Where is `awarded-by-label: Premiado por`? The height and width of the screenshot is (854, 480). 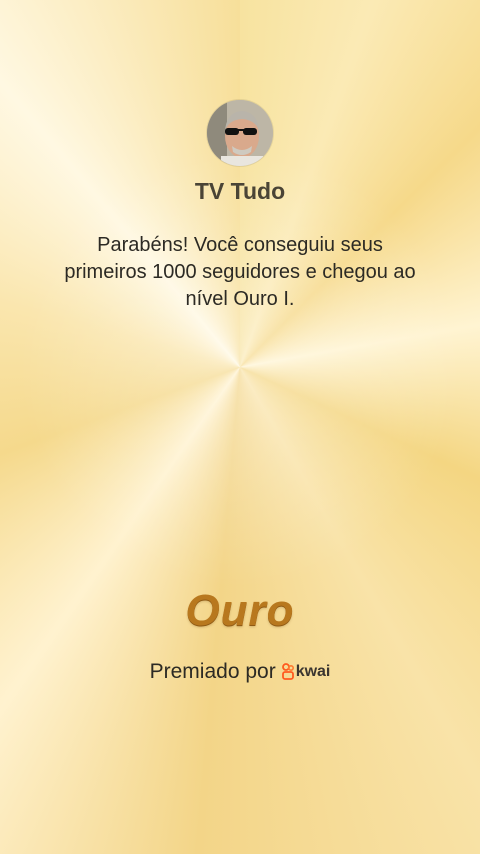
awarded-by-label: Premiado por is located at coordinates (212, 671).